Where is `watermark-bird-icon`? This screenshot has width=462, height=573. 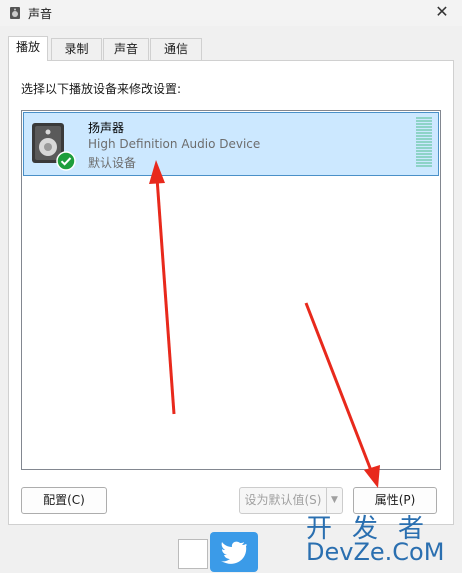 watermark-bird-icon is located at coordinates (234, 552).